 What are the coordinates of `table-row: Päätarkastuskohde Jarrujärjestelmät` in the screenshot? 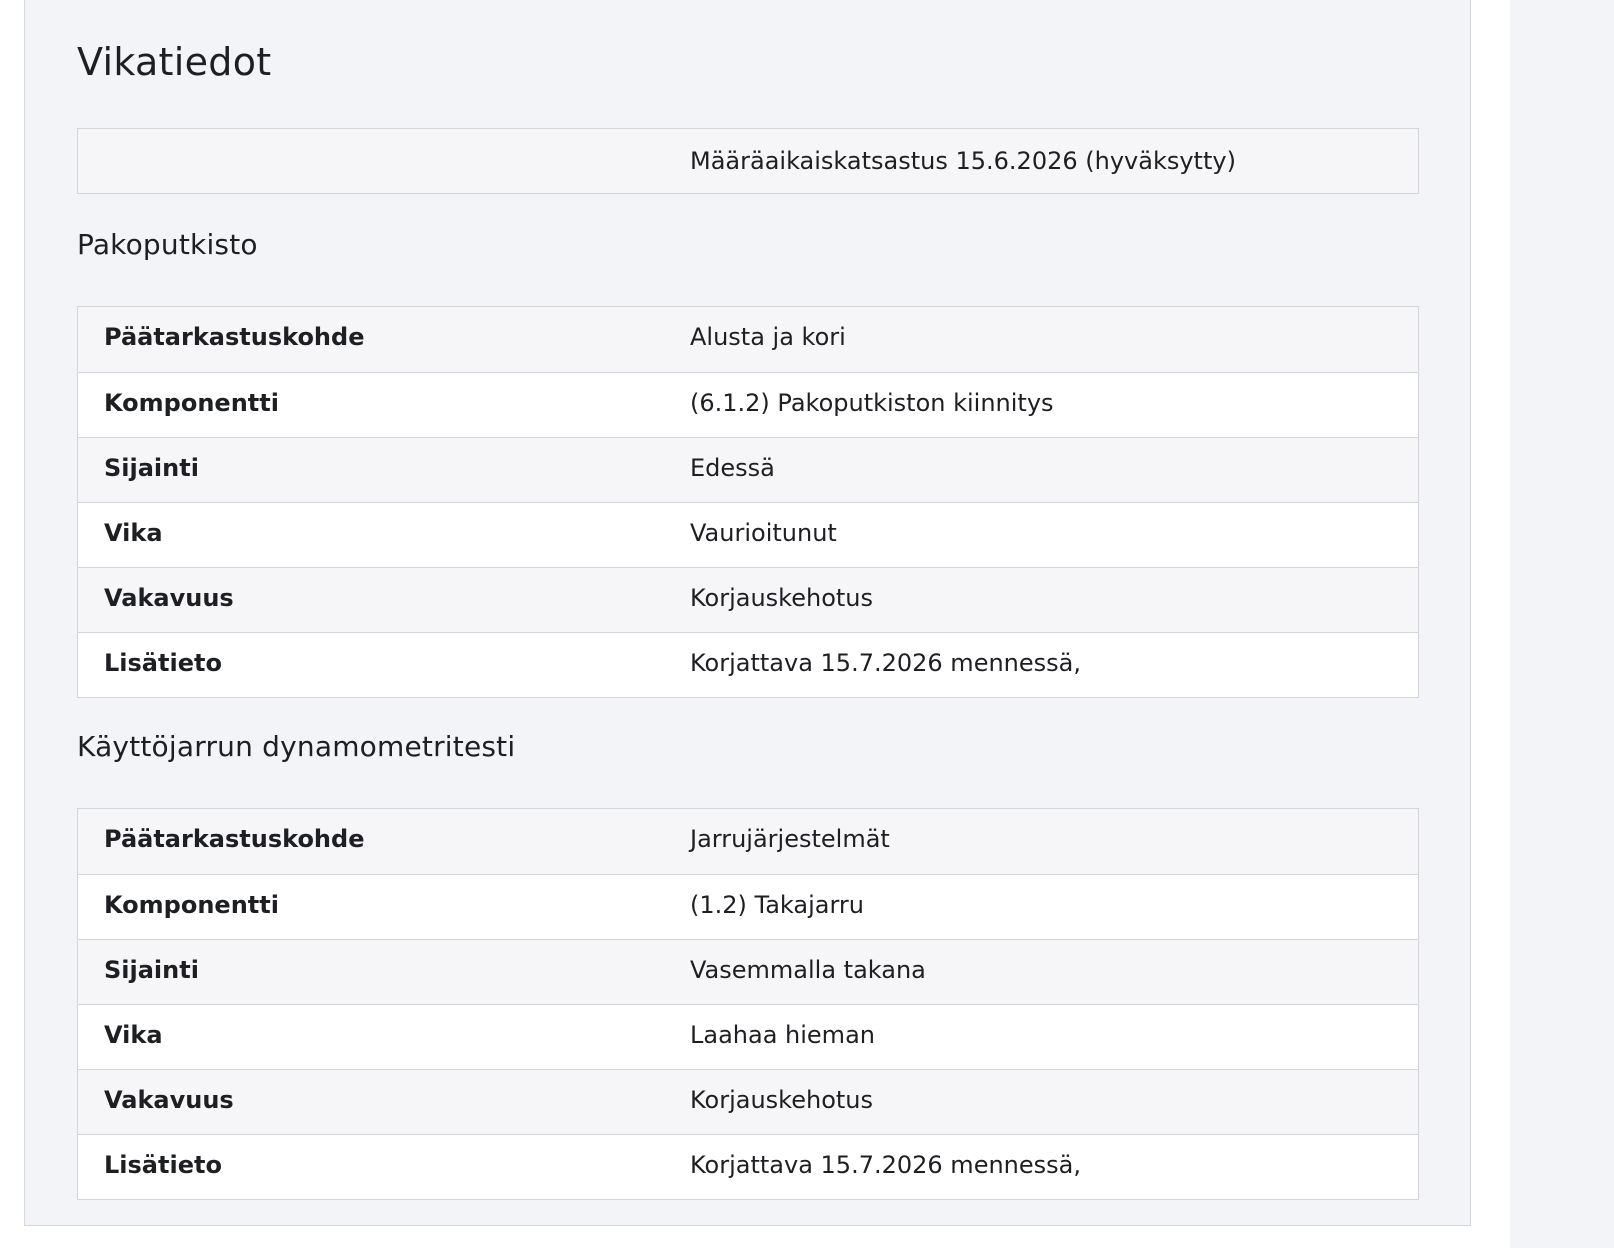 It's located at (748, 841).